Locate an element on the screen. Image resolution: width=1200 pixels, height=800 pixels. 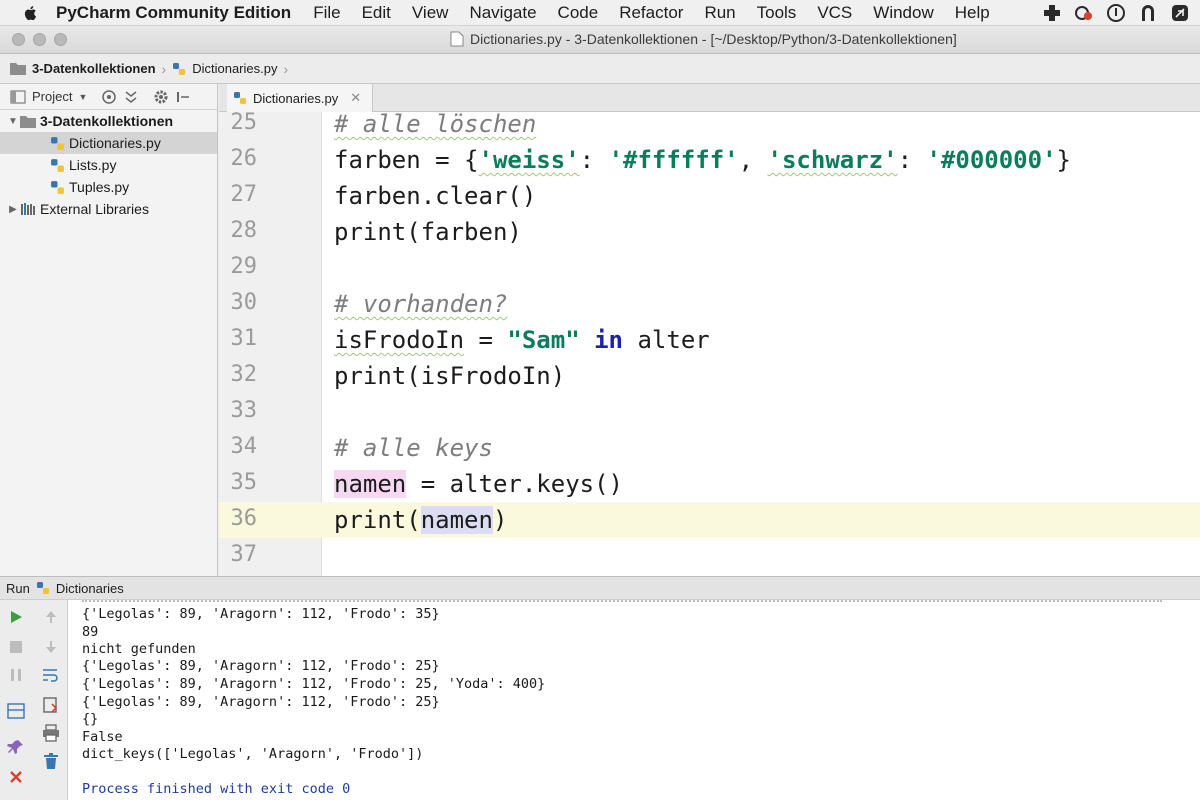
pin-tab-button is located at coordinates (16, 747).